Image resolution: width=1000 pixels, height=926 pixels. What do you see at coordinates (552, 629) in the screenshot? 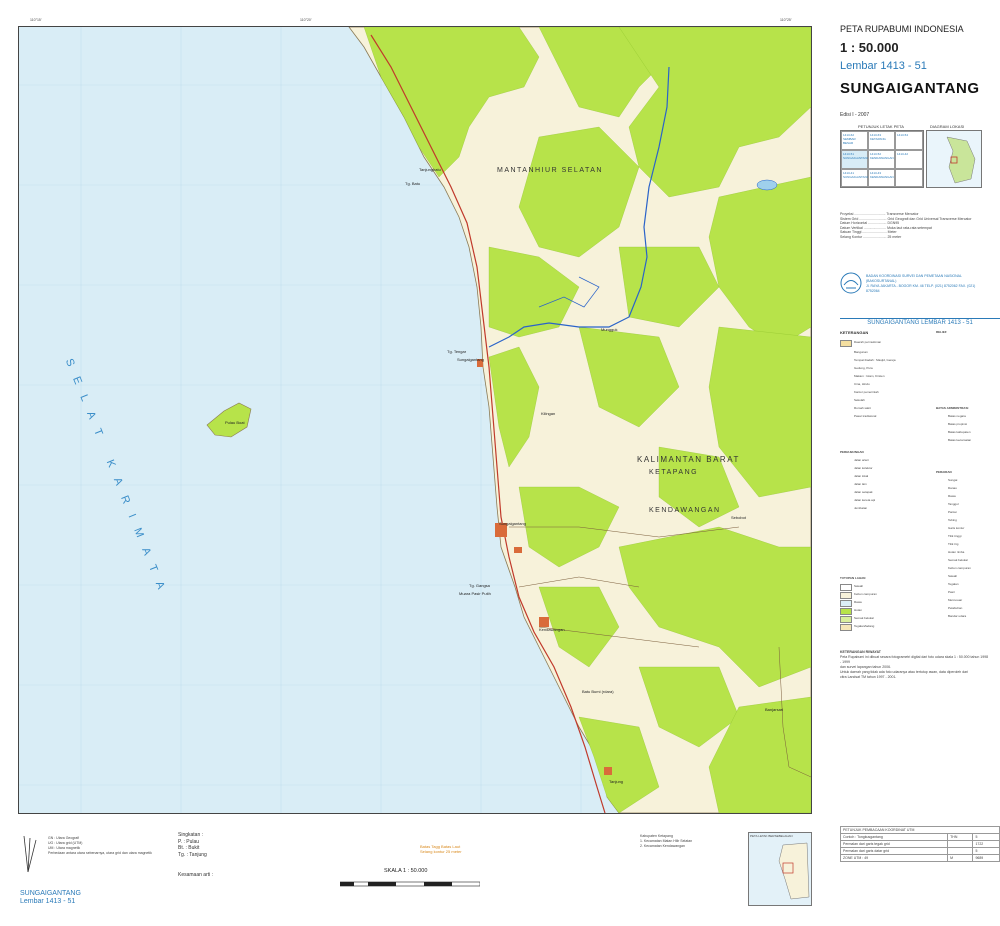
I see `place-label: Kendawangan` at bounding box center [552, 629].